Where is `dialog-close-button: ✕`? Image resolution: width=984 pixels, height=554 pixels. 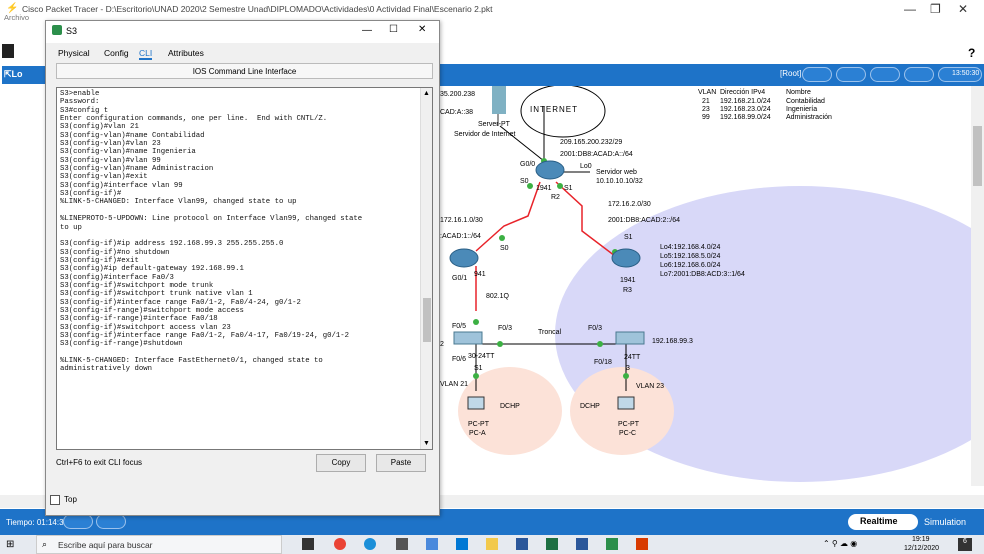
dialog-close-button: ✕ is located at coordinates (422, 29).